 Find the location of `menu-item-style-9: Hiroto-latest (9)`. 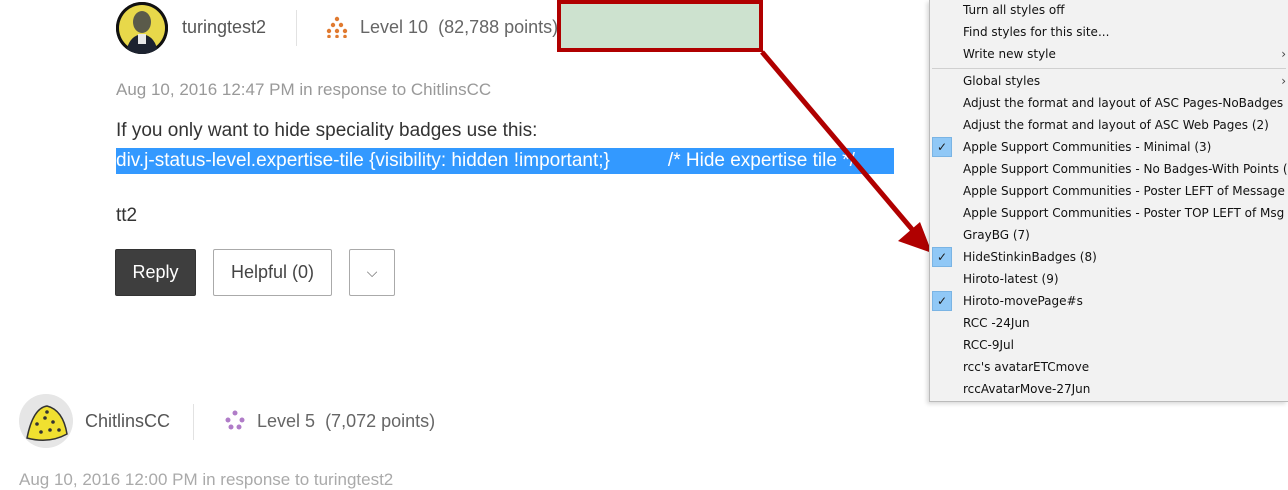

menu-item-style-9: Hiroto-latest (9) is located at coordinates (1109, 279).